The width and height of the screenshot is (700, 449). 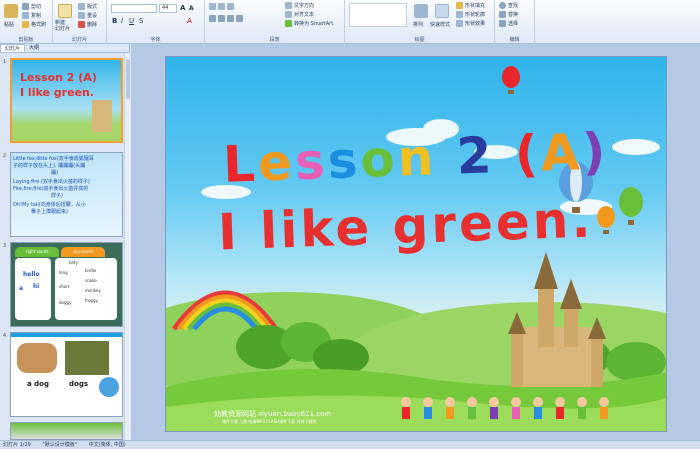 I want to click on thumb-line: 样子), so click(x=57, y=196).